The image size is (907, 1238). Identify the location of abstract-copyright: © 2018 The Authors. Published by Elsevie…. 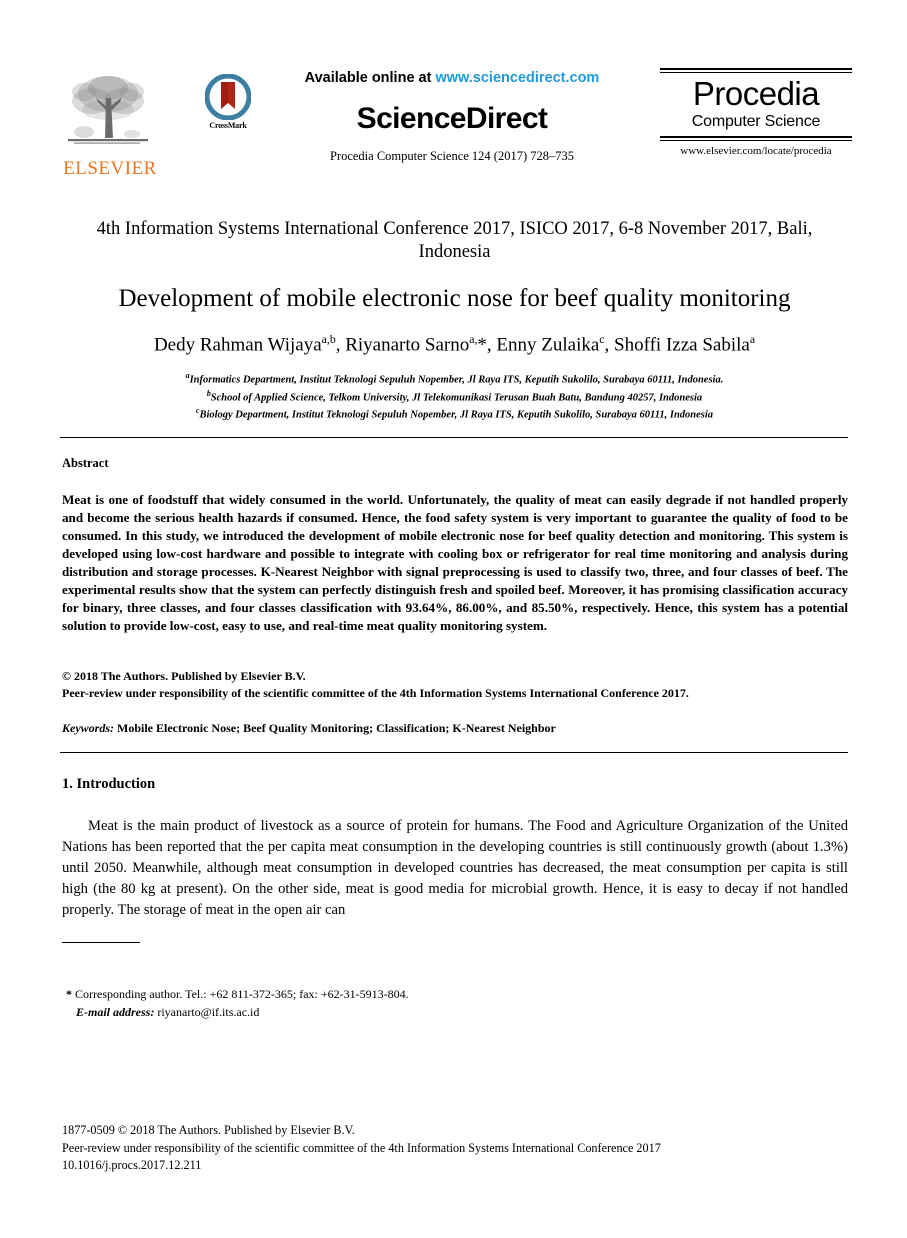
(455, 685).